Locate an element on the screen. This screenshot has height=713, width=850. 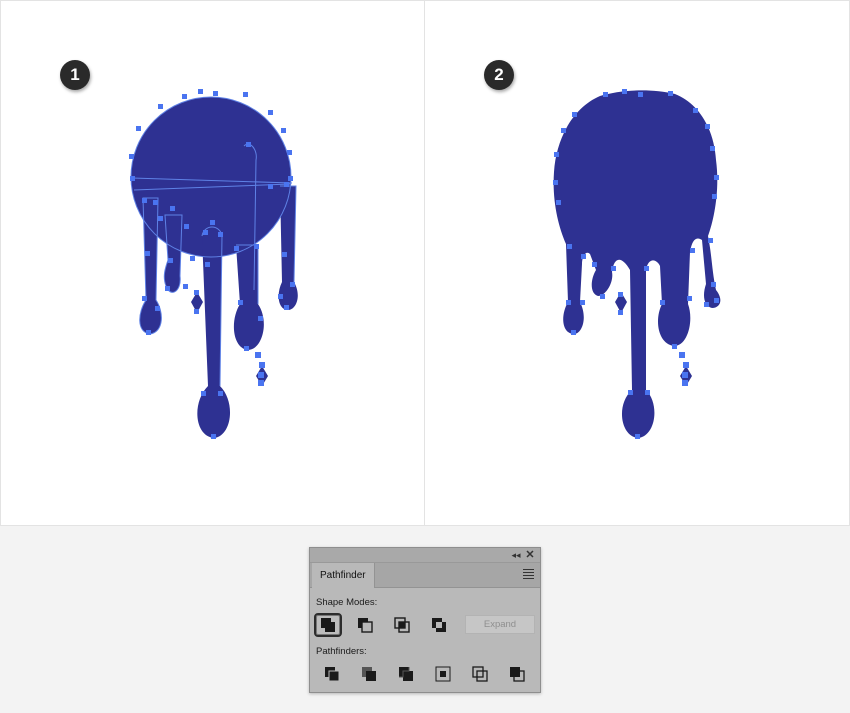
shape-modes-label: Shape Modes: is located at coordinates (347, 602).